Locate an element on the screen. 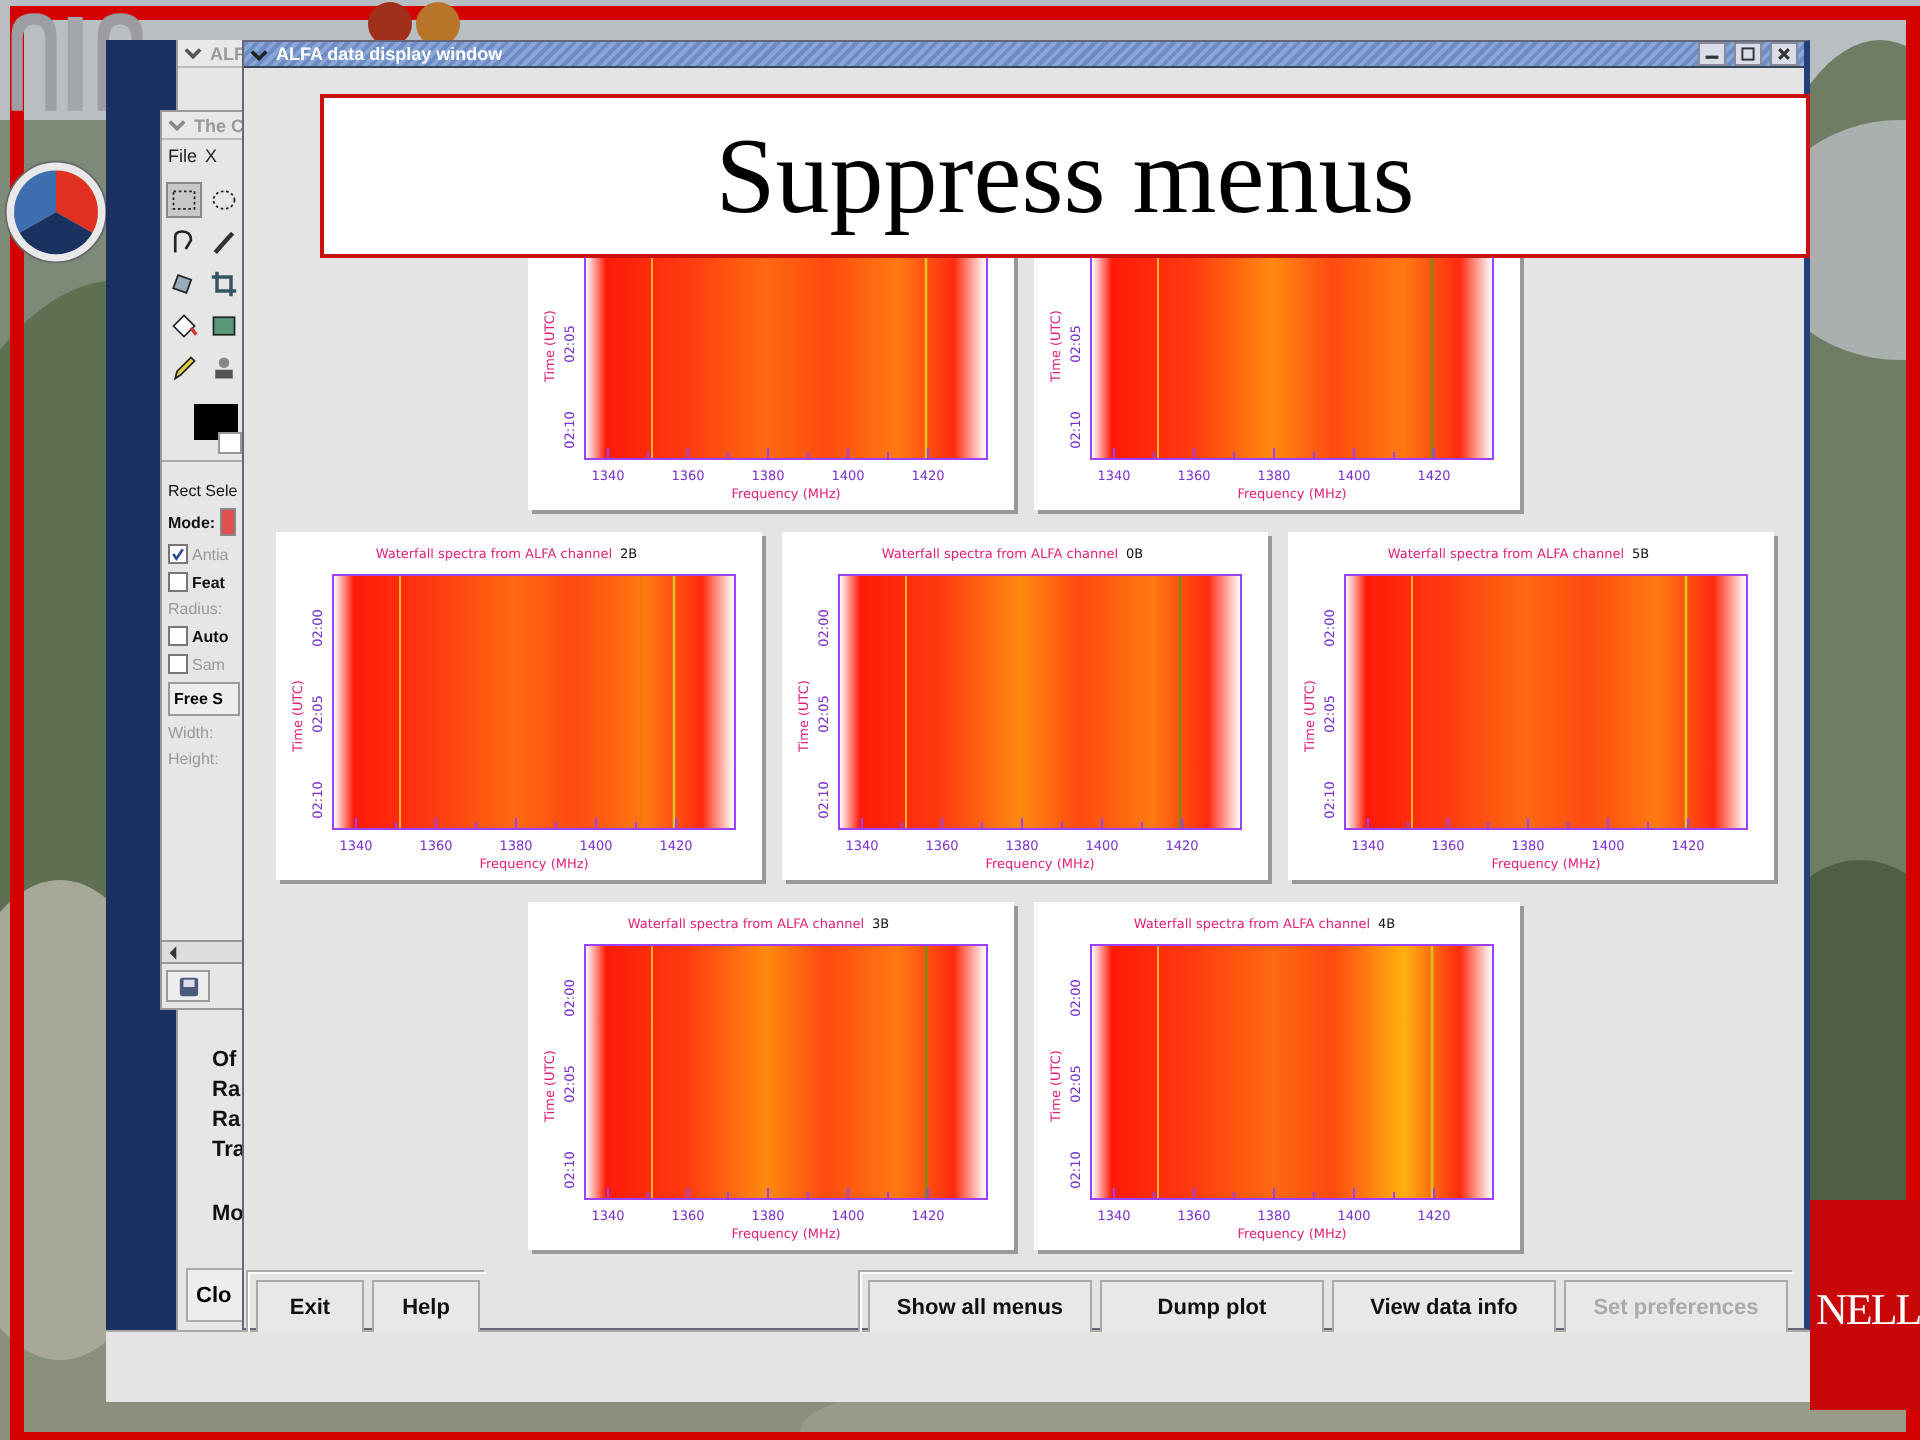 The height and width of the screenshot is (1440, 1920). close-button is located at coordinates (1784, 54).